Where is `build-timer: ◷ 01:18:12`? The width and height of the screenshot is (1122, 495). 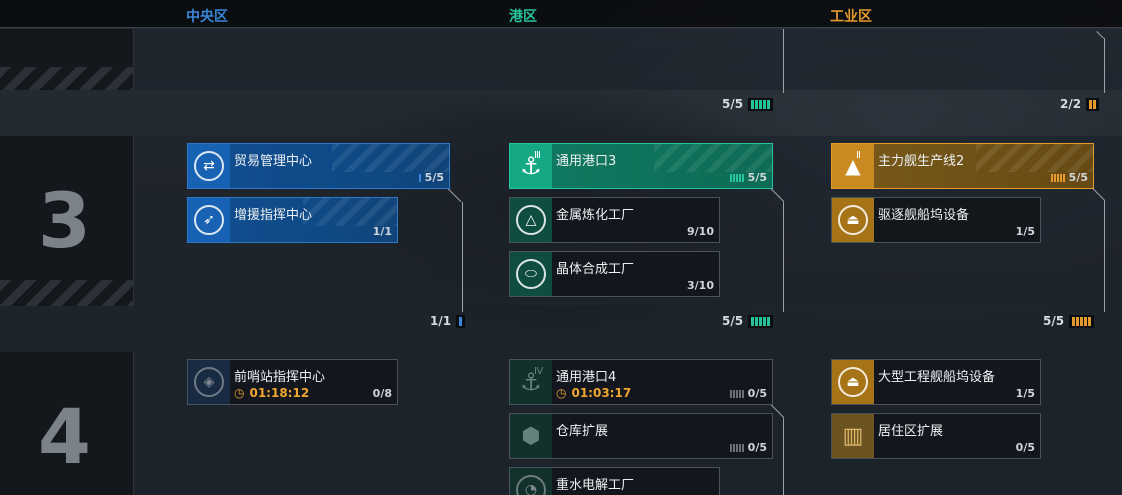
build-timer: ◷ 01:18:12 is located at coordinates (271, 393).